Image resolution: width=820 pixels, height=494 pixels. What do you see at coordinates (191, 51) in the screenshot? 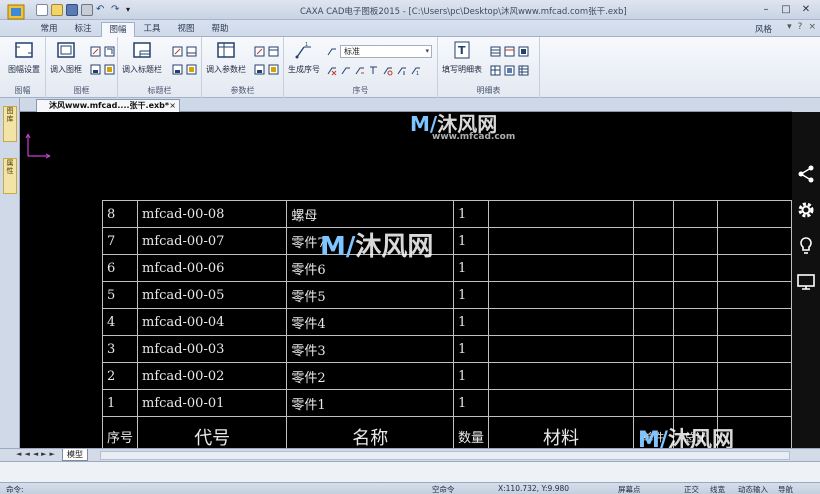
I see `title-define-icon` at bounding box center [191, 51].